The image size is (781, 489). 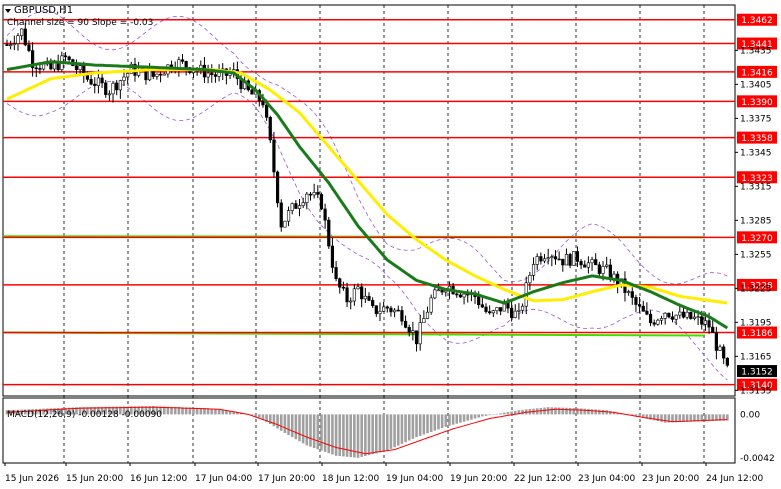 What do you see at coordinates (756, 289) in the screenshot?
I see `price-tick-label: 1.3225` at bounding box center [756, 289].